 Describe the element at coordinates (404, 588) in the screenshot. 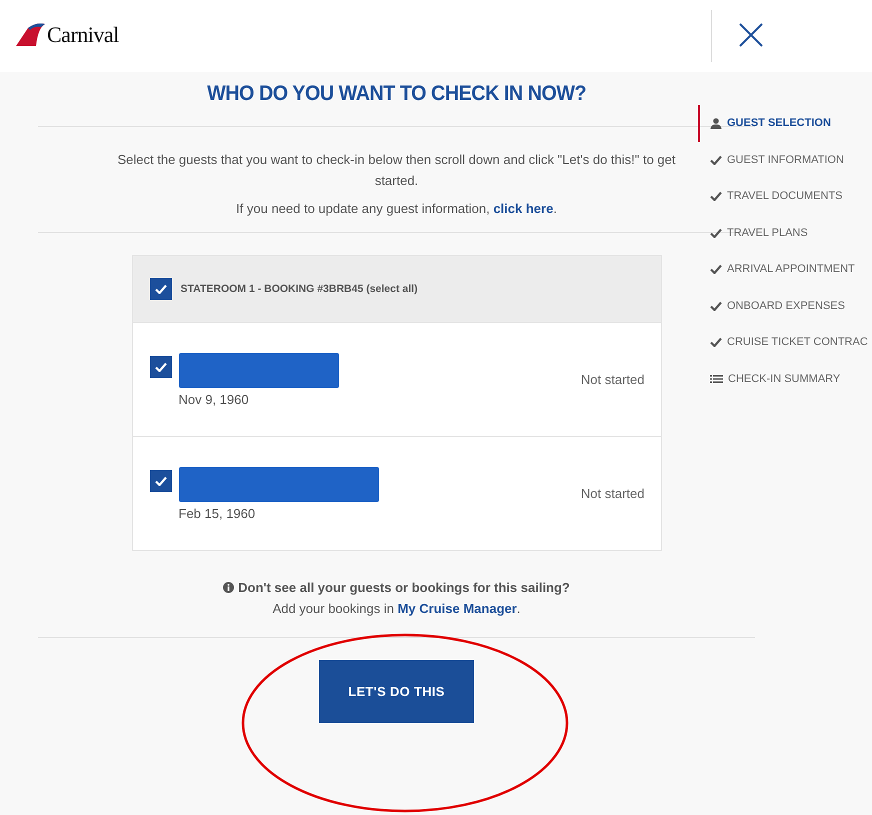

I see `help-question: Don't see all your guests or bookings for this sailing?` at that location.